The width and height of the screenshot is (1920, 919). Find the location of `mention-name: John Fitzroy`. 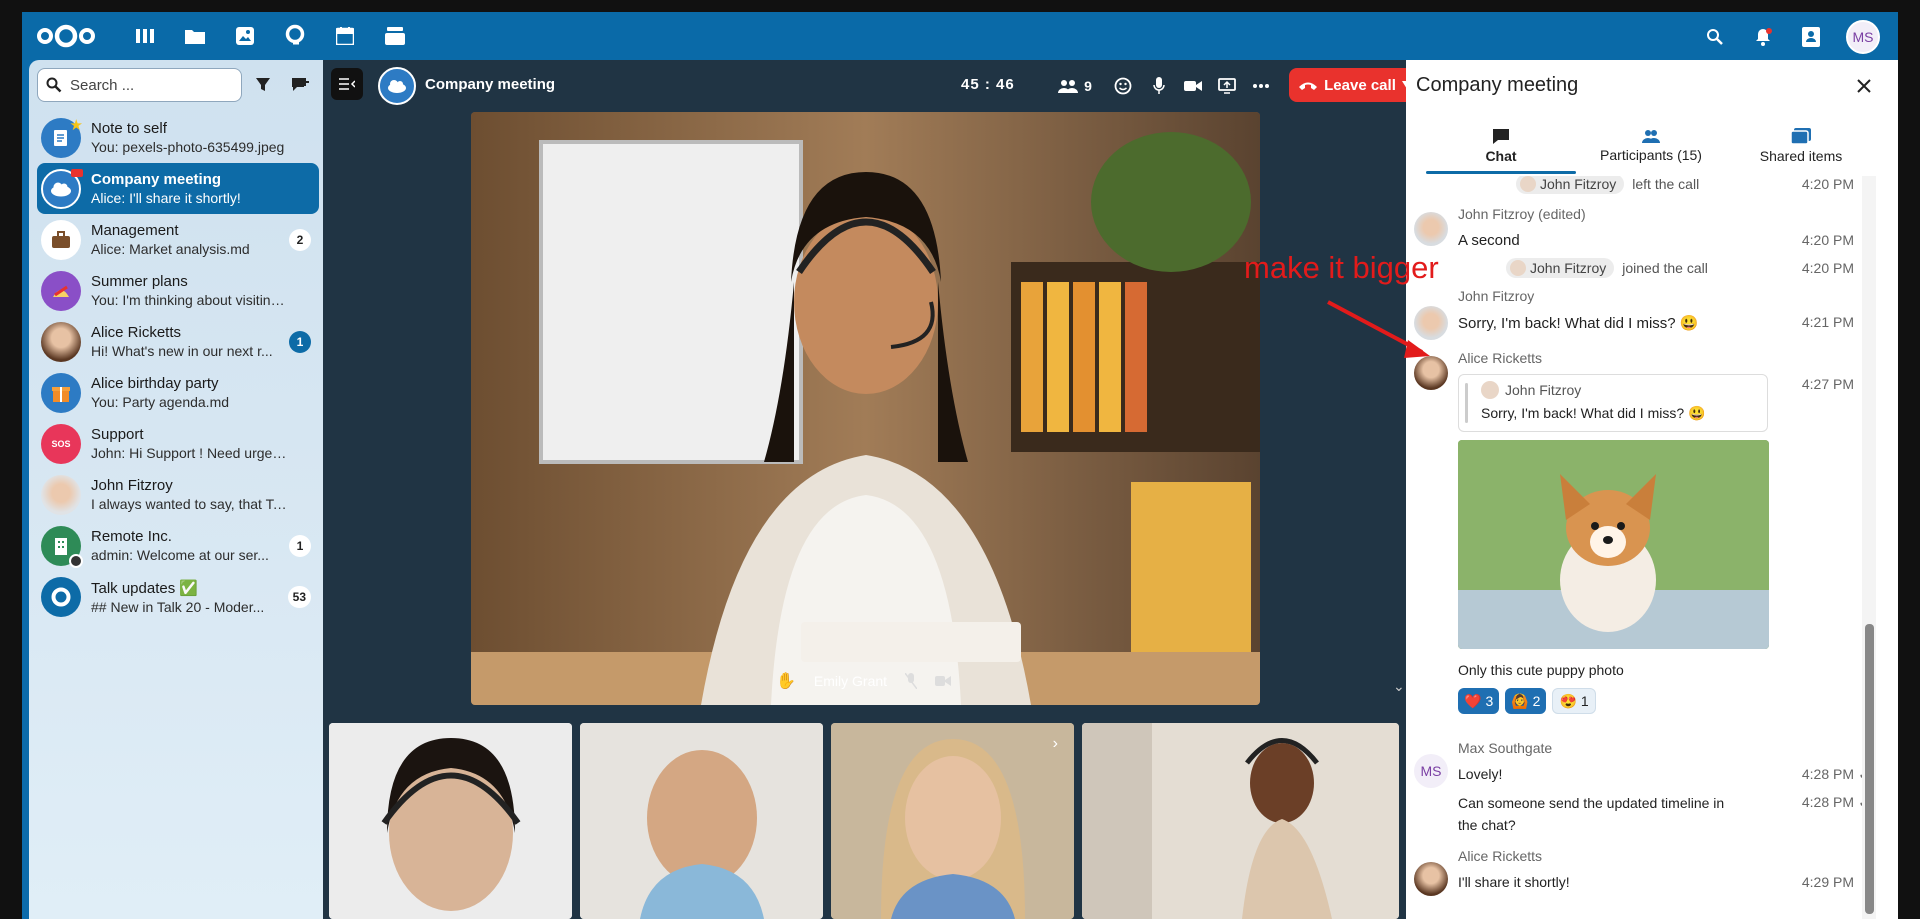

mention-name: John Fitzroy is located at coordinates (1578, 184).